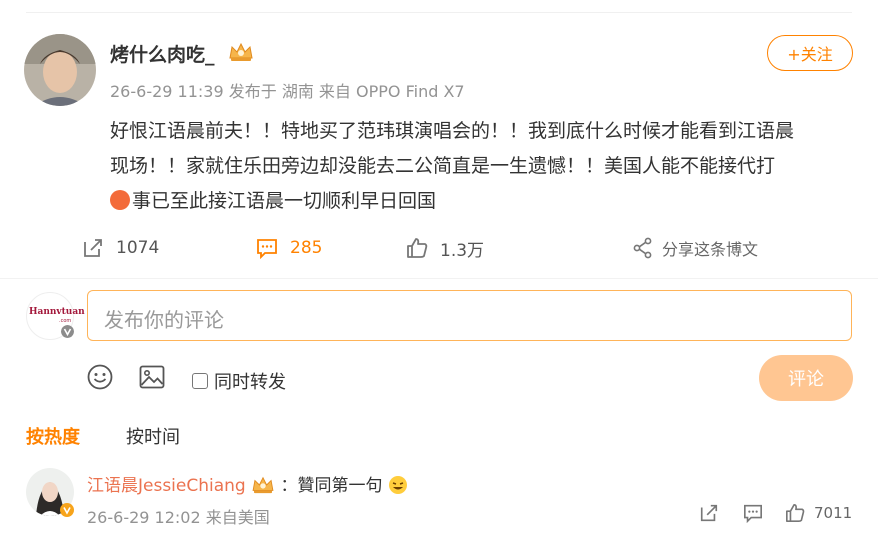 The width and height of the screenshot is (878, 535). I want to click on post-text-line: 现场！！家就住乐田旁边却没能去二公简直是一生遗憾！！美国人能不能接代打, so click(443, 166).